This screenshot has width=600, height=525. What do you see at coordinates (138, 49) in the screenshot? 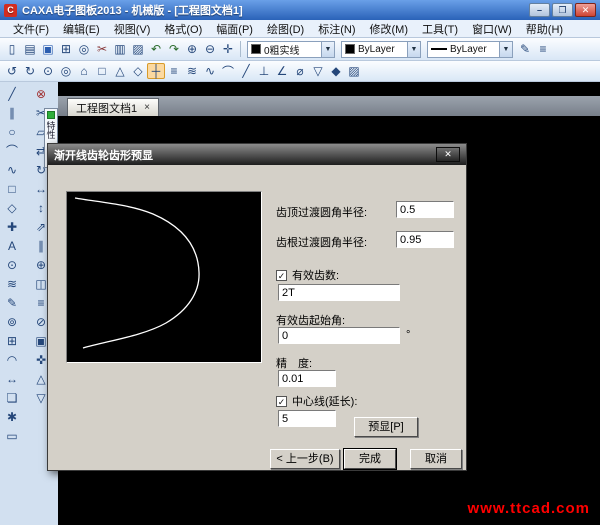
I see `paste-icon: ▨` at bounding box center [138, 49].